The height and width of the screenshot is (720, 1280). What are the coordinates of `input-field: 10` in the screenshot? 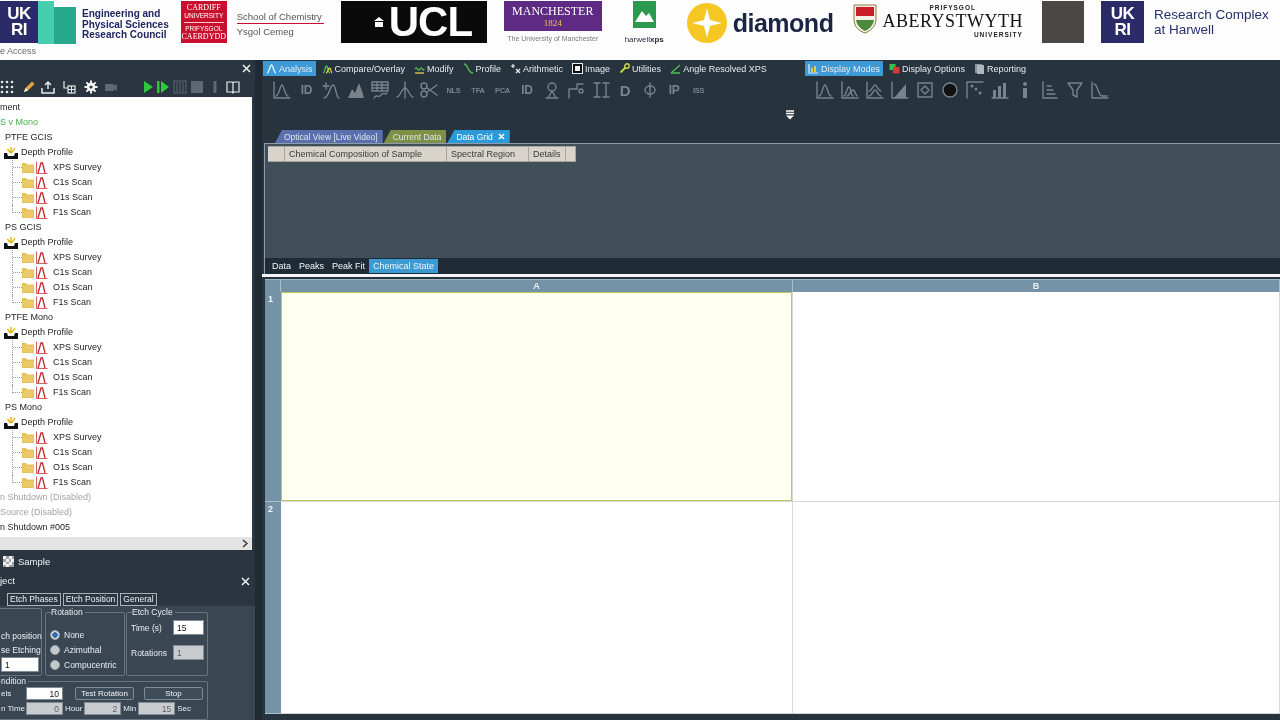 It's located at (44, 693).